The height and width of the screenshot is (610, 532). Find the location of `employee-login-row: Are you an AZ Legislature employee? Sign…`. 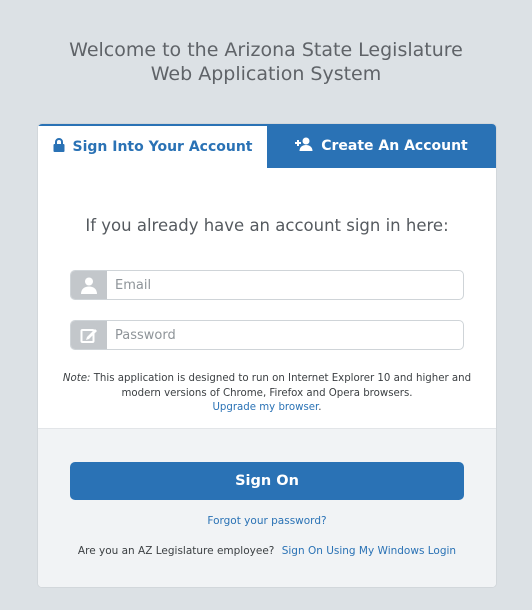

employee-login-row: Are you an AZ Legislature employee? Sign… is located at coordinates (267, 551).